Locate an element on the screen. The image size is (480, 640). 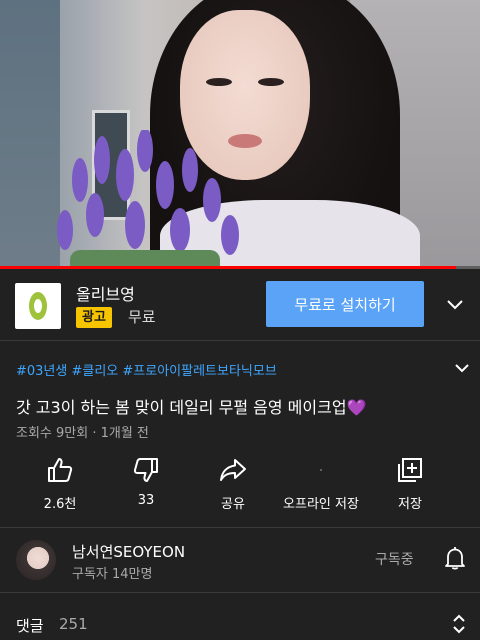
comments-label: 댓글 is located at coordinates (30, 626).